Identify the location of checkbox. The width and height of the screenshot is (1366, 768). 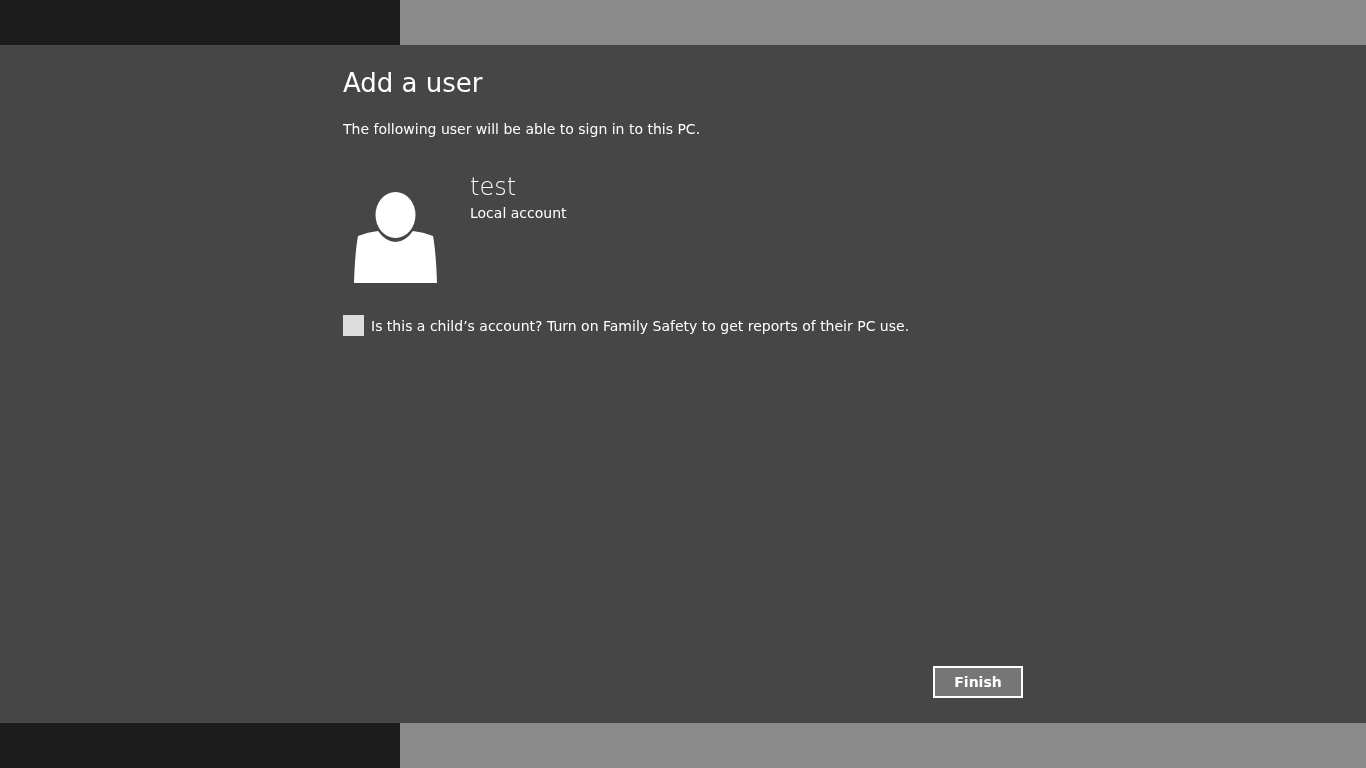
(353, 325).